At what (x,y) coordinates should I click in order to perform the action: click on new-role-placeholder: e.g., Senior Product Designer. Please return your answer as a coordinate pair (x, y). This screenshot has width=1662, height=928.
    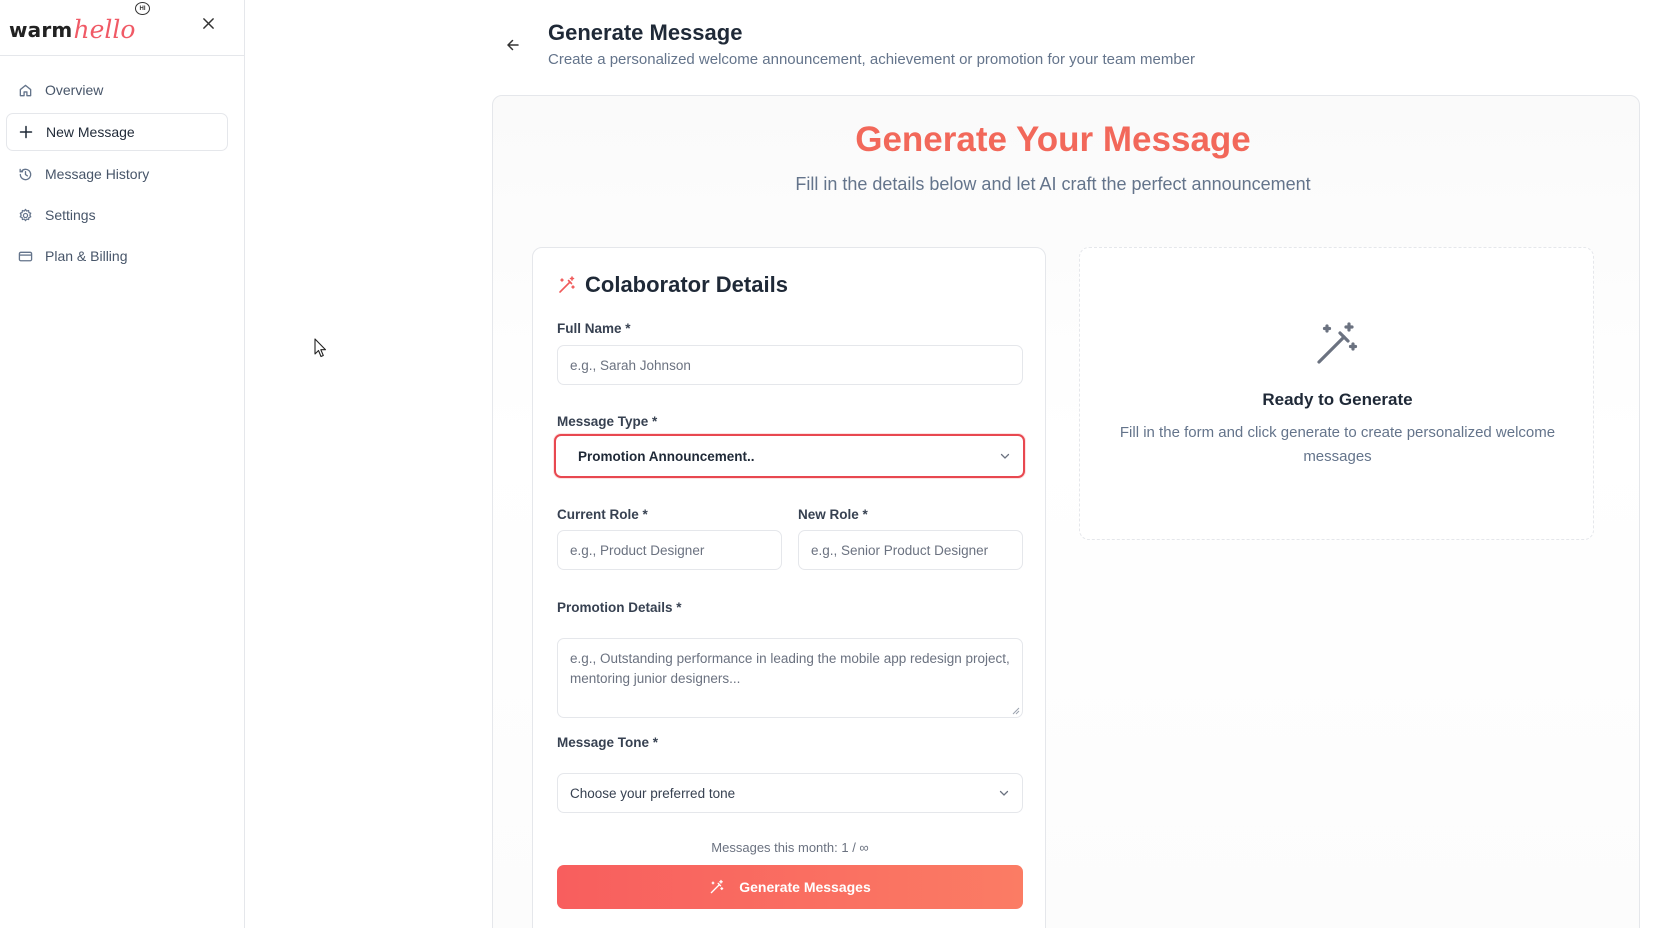
    Looking at the image, I should click on (900, 550).